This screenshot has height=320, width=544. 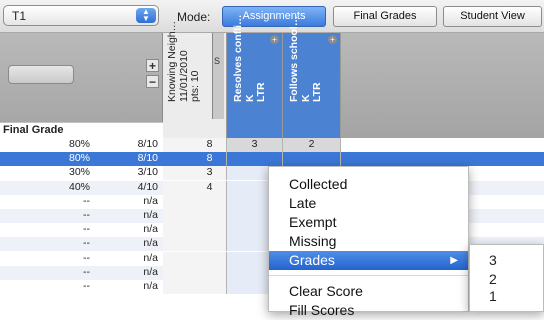 I want to click on slider-label: S, so click(x=217, y=61).